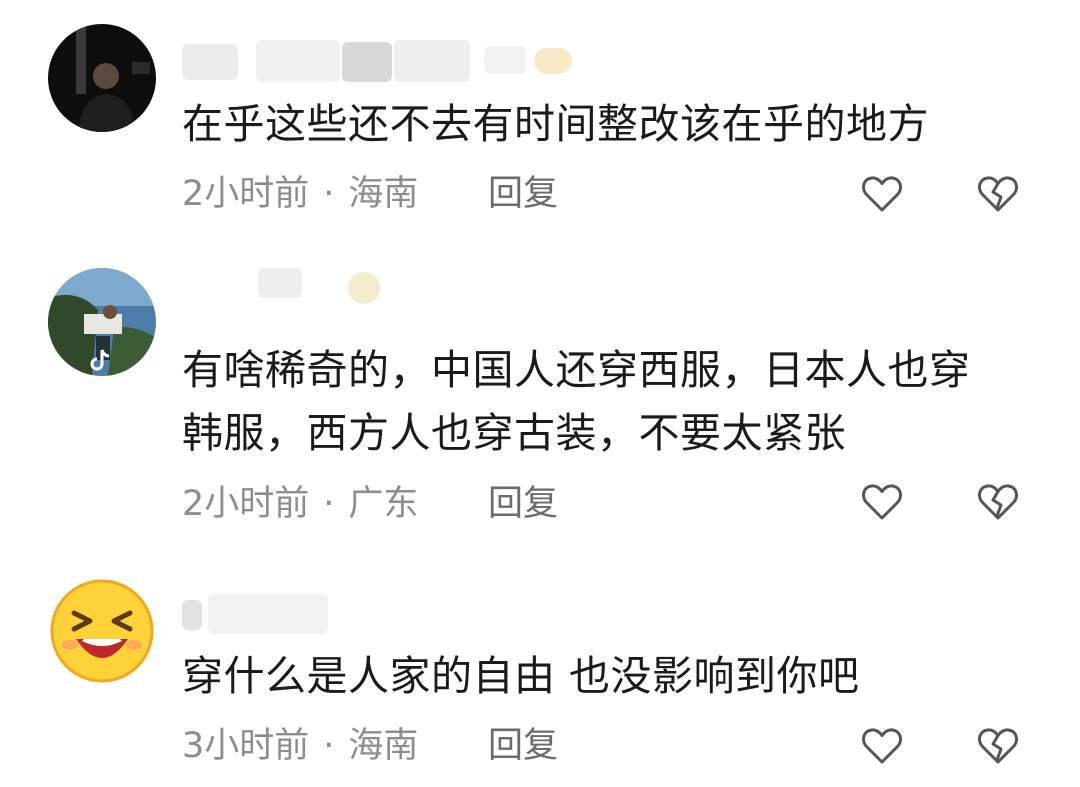 The image size is (1080, 787). What do you see at coordinates (521, 676) in the screenshot?
I see `comment-text: 穿什么是人家的自由 也没影响到你吧` at bounding box center [521, 676].